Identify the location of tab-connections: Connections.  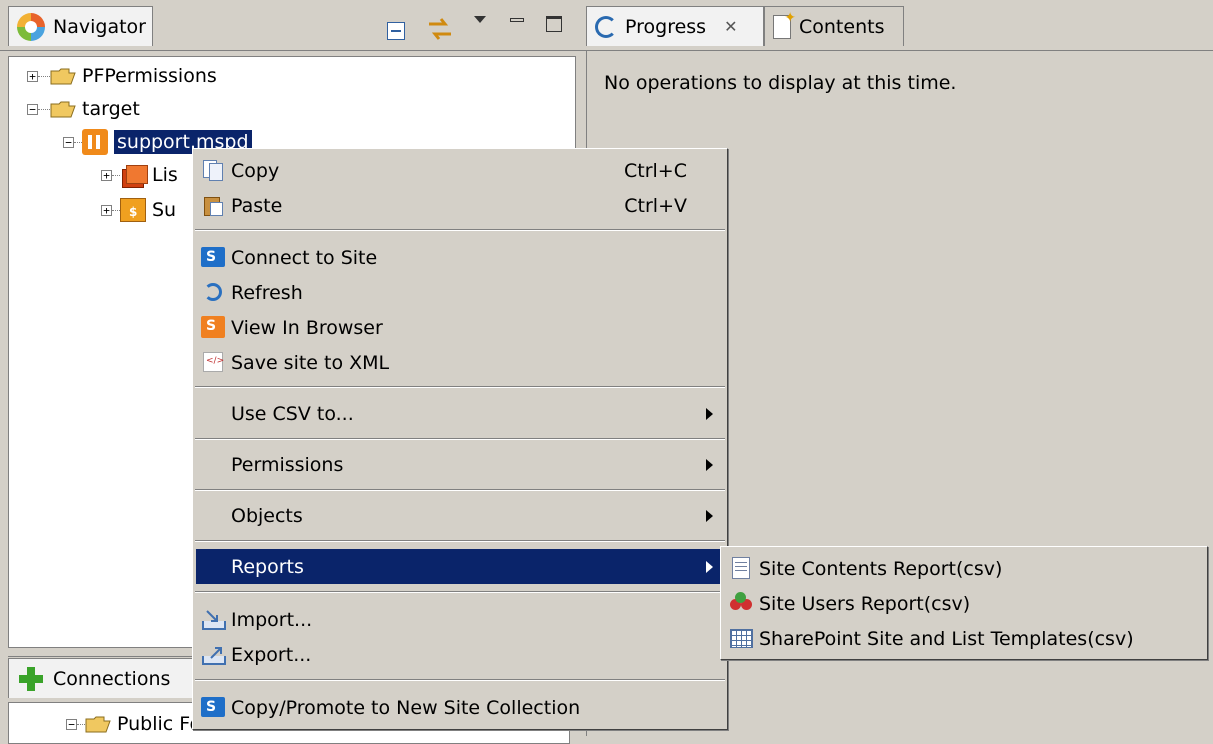
(103, 678).